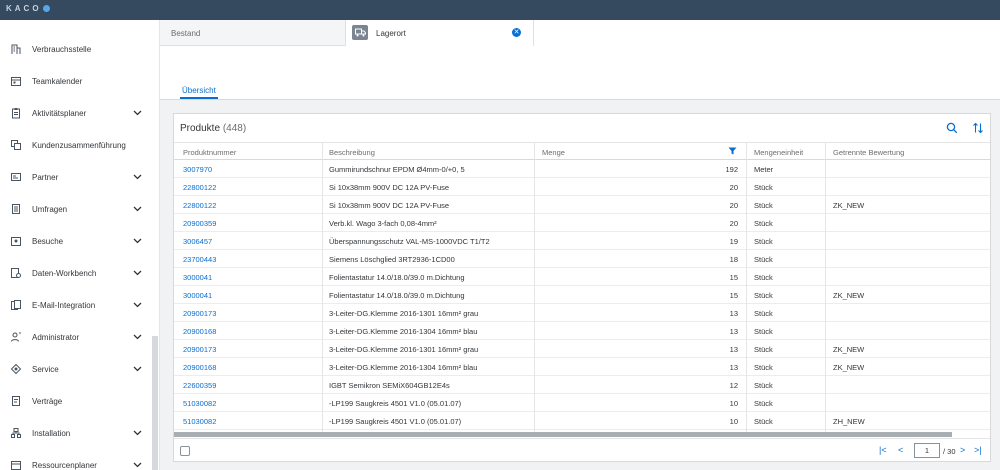 The width and height of the screenshot is (1000, 470). Describe the element at coordinates (76, 81) in the screenshot. I see `sidebar-item: Teamkalender` at that location.